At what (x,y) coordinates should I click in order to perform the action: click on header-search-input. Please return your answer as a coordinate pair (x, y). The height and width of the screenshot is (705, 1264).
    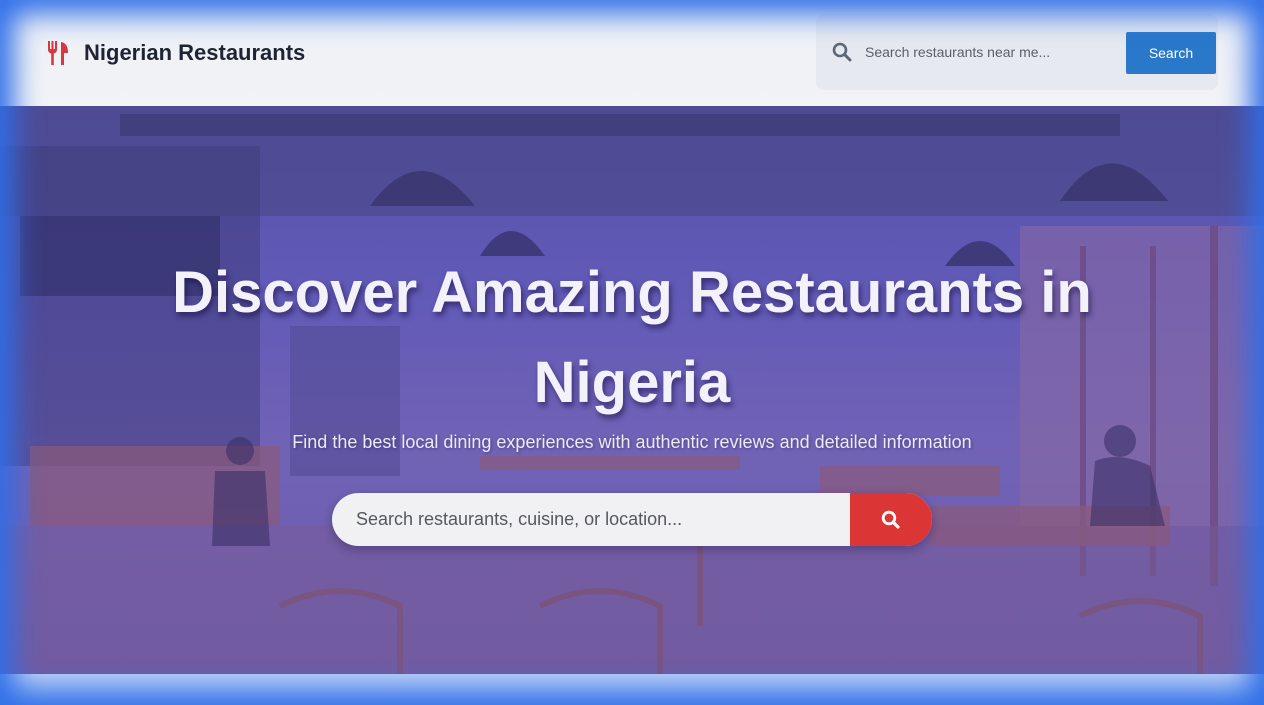
    Looking at the image, I should click on (986, 52).